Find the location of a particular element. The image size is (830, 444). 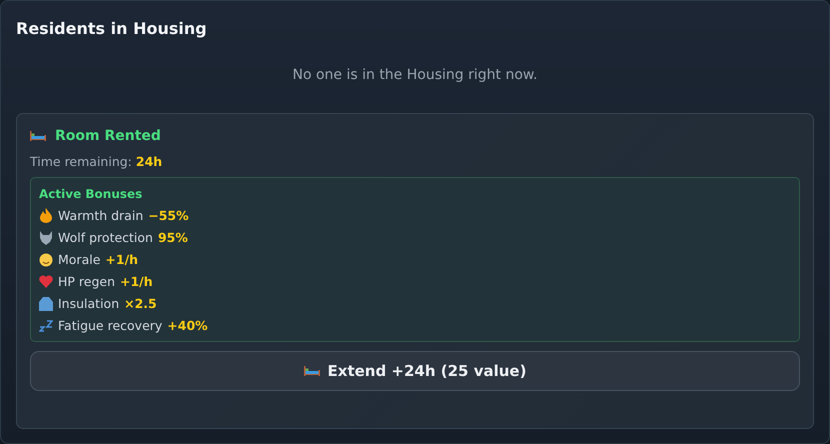

bonus-label: Morale is located at coordinates (79, 260).